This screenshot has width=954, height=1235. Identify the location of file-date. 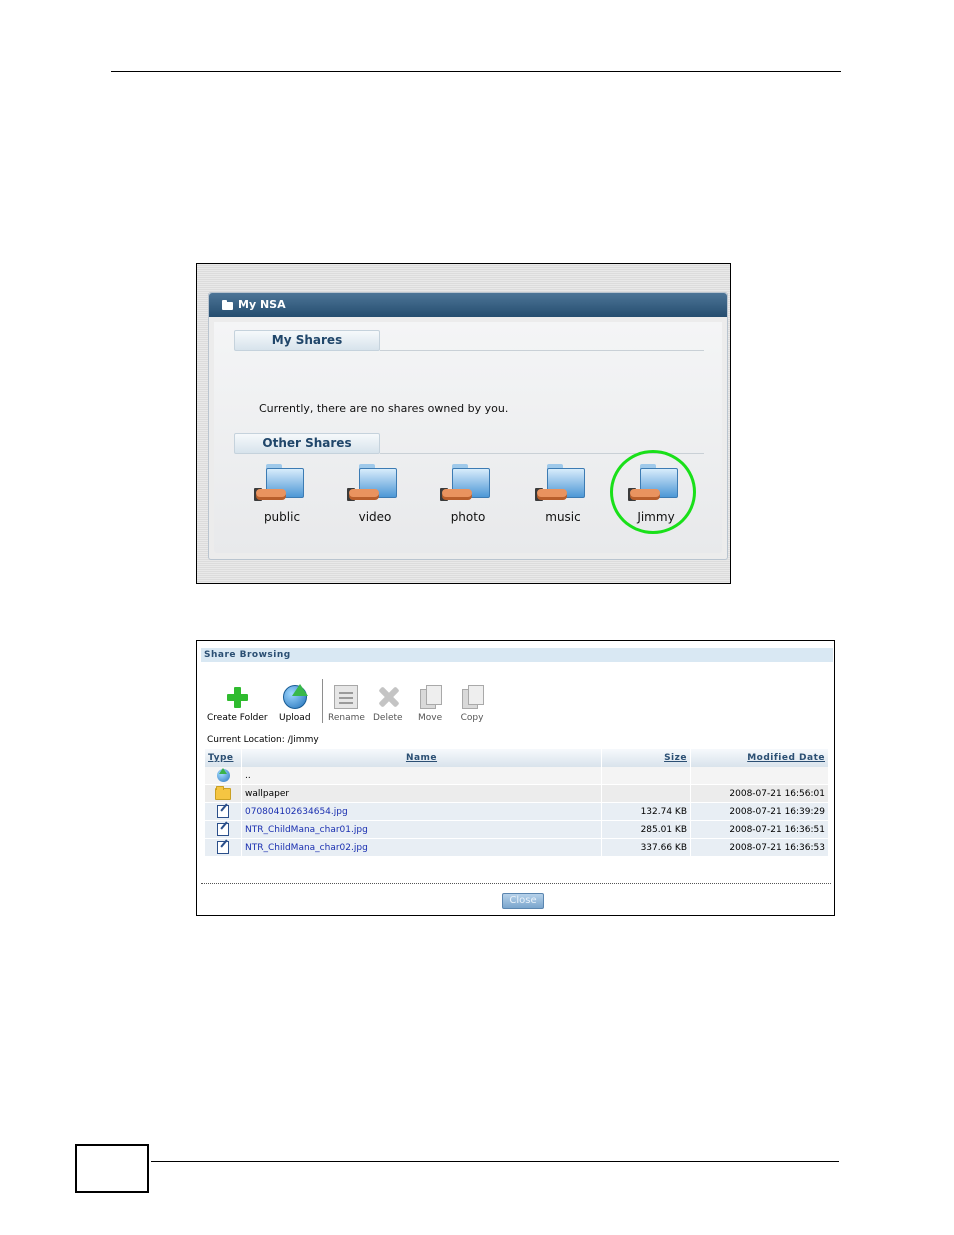
(759, 776).